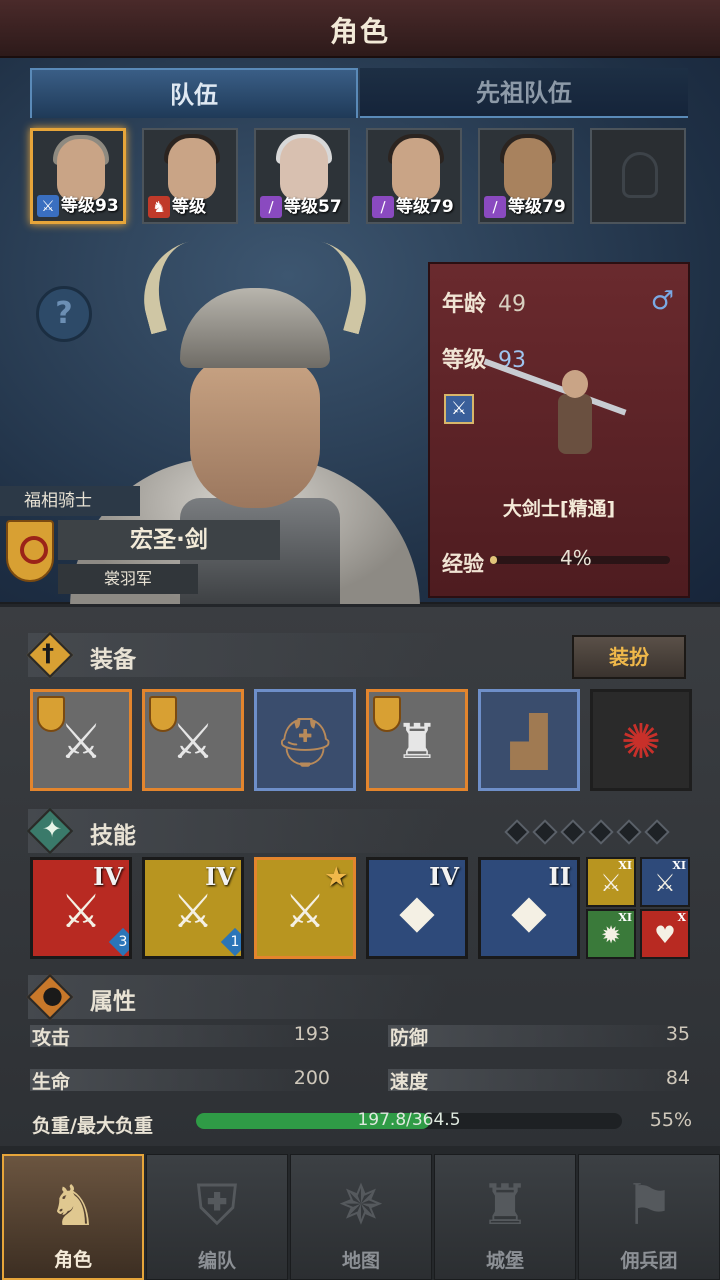  What do you see at coordinates (113, 660) in the screenshot?
I see `equipment-label: 装备` at bounding box center [113, 660].